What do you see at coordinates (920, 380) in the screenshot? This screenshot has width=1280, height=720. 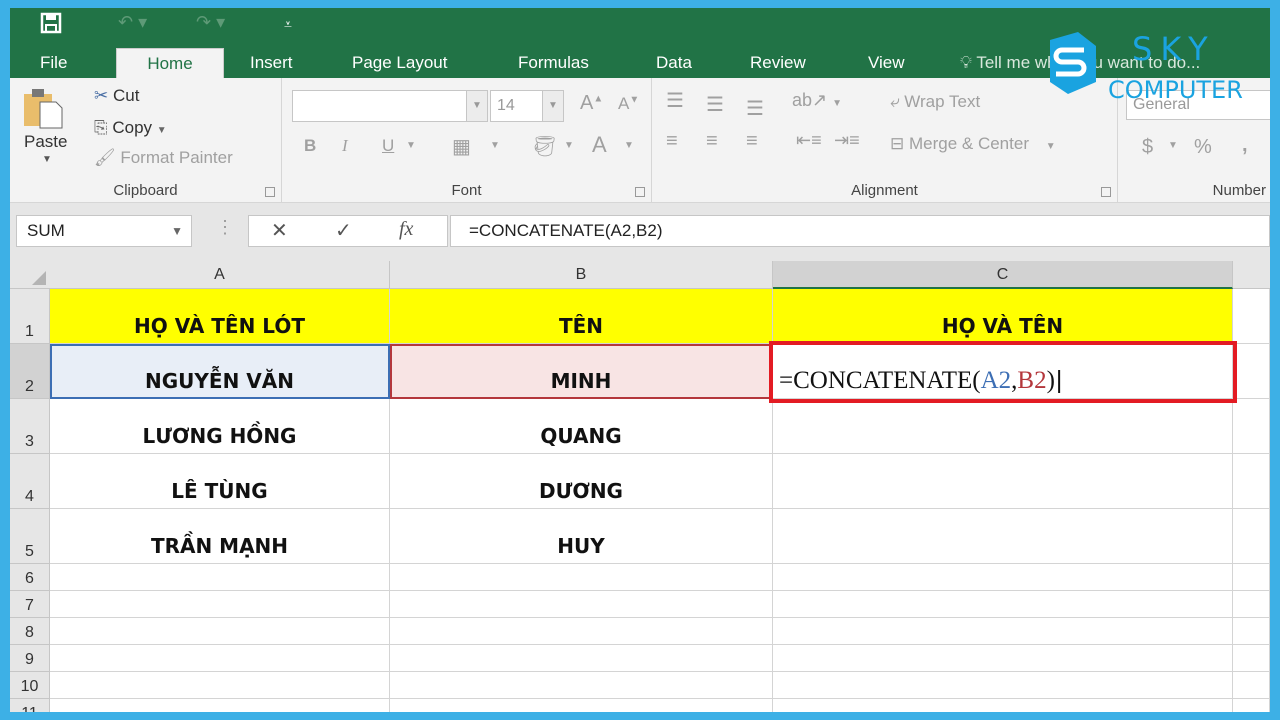 I see `cell-edit-formula: =CONCATENATE(A2,B2)|` at bounding box center [920, 380].